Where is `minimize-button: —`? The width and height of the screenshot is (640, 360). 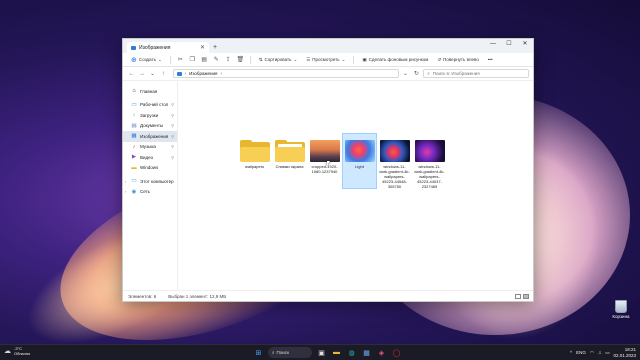
minimize-button: — is located at coordinates (493, 44).